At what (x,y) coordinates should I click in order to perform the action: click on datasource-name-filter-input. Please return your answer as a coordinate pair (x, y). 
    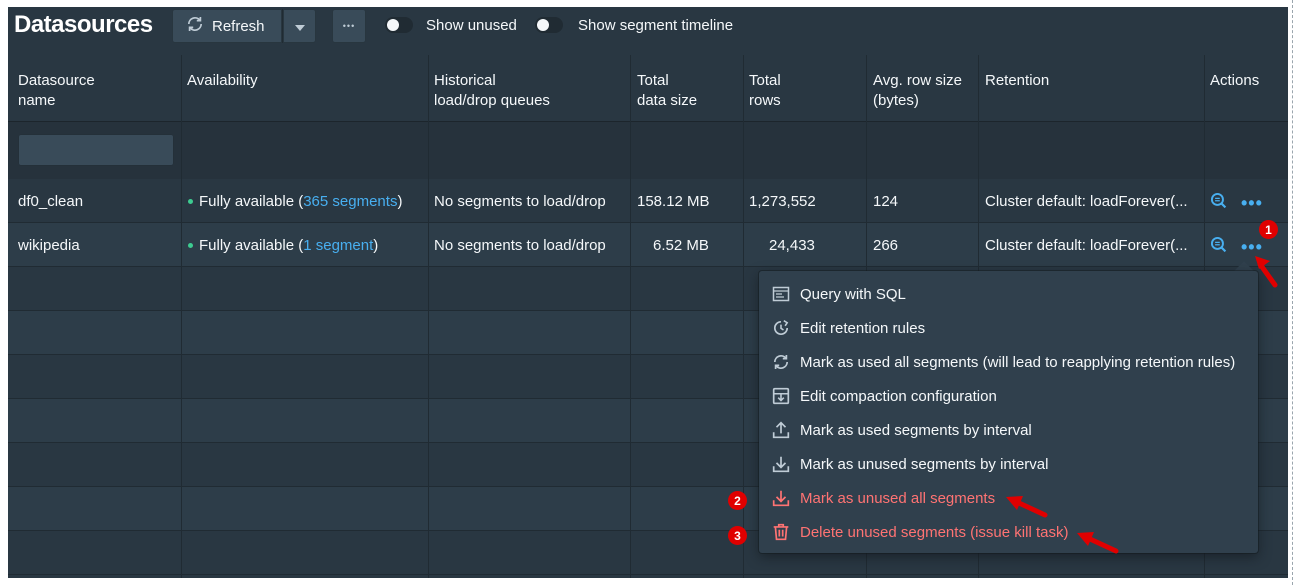
    Looking at the image, I should click on (96, 150).